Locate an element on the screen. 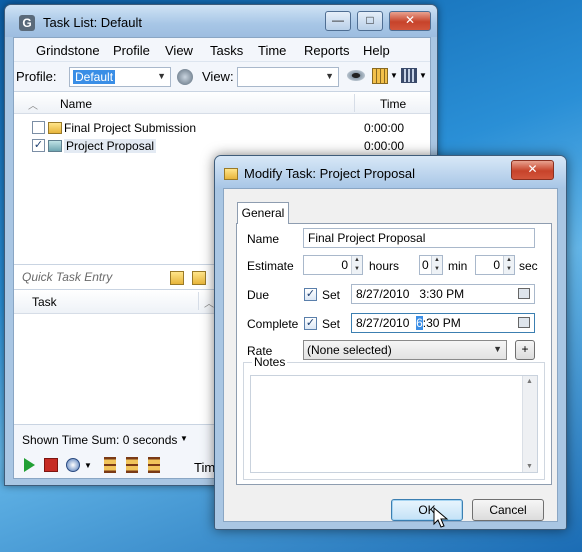 This screenshot has height=552, width=582. task-name: Final Project Submission is located at coordinates (130, 128).